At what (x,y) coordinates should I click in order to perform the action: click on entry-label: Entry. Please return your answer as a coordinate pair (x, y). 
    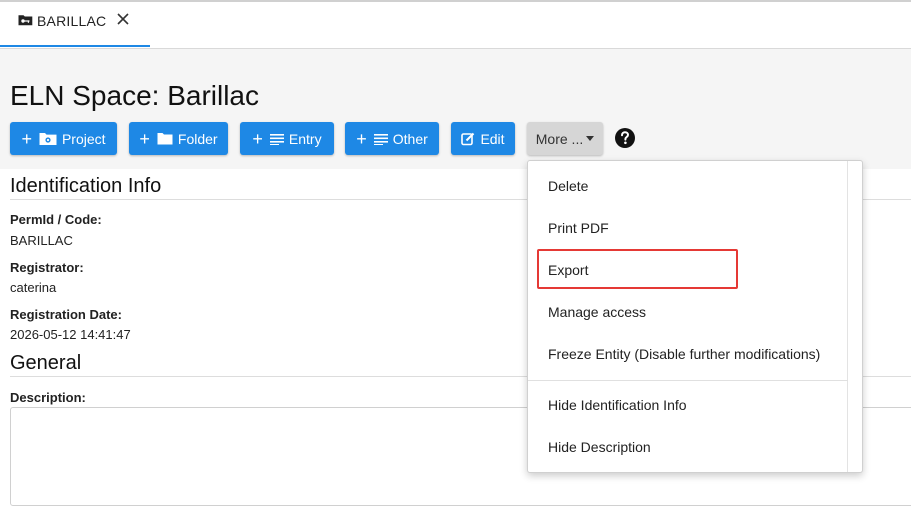
    Looking at the image, I should click on (305, 138).